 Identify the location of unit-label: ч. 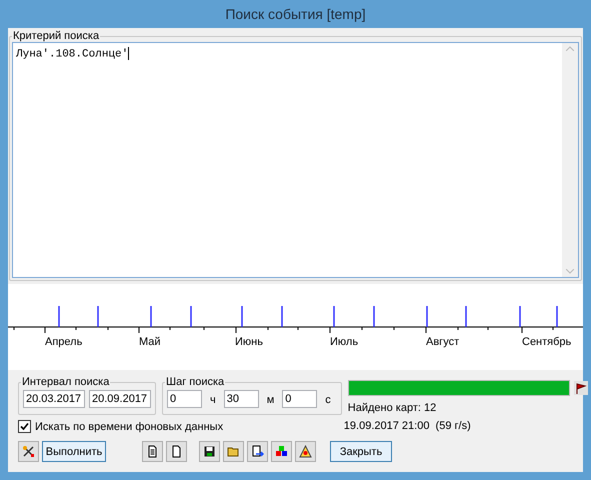
(213, 400).